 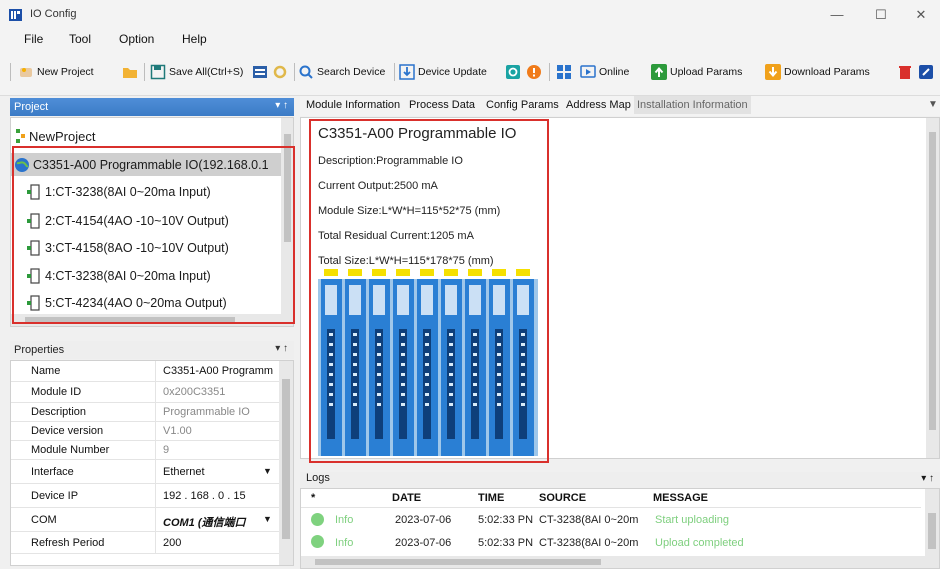 I want to click on main-scrollbar, so click(x=932, y=288).